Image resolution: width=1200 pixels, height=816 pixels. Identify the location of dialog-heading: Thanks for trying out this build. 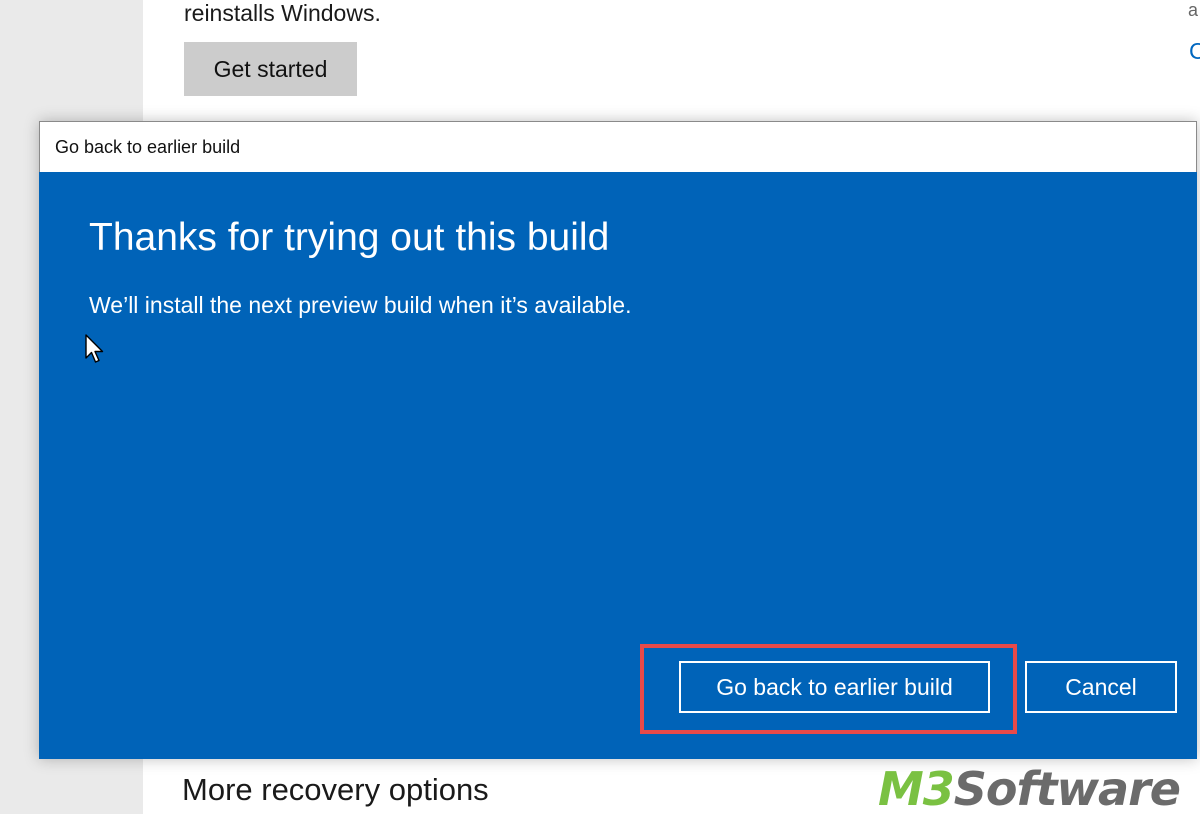
(349, 237).